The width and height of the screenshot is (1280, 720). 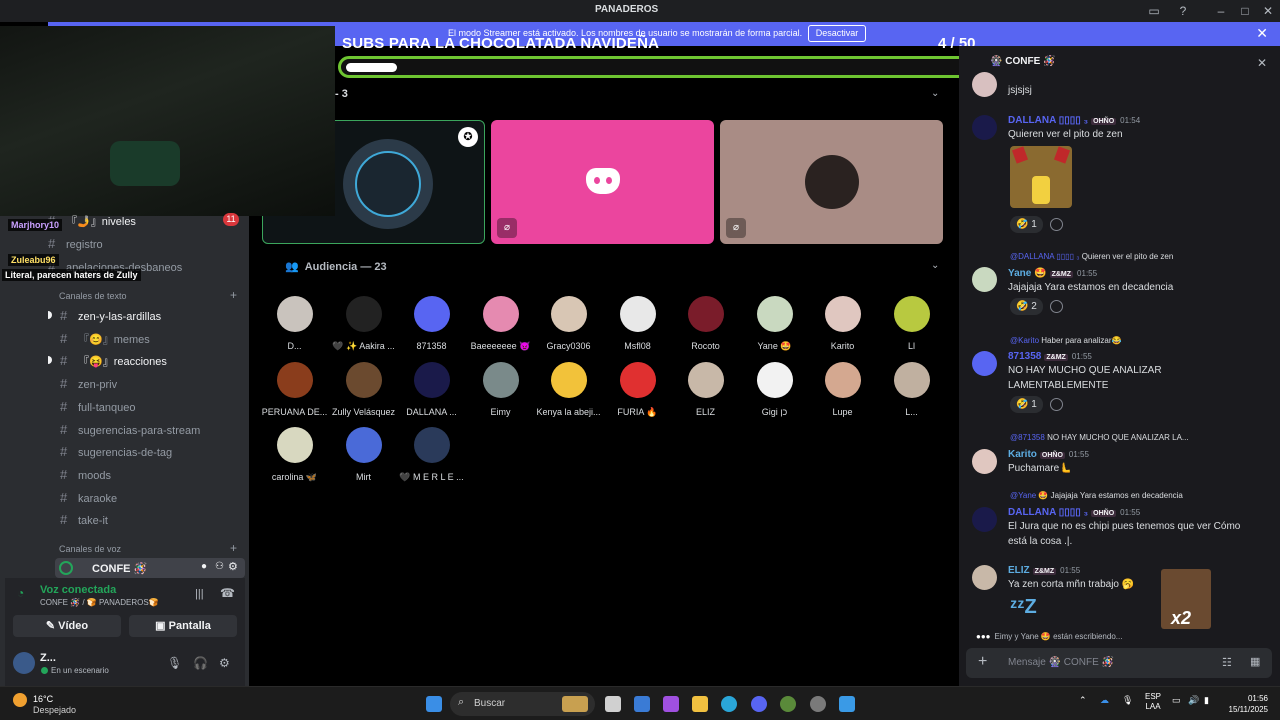 What do you see at coordinates (1074, 120) in the screenshot?
I see `message-author: DALLANA ▯▯▯▯ ₃ OHÑO 01:54` at bounding box center [1074, 120].